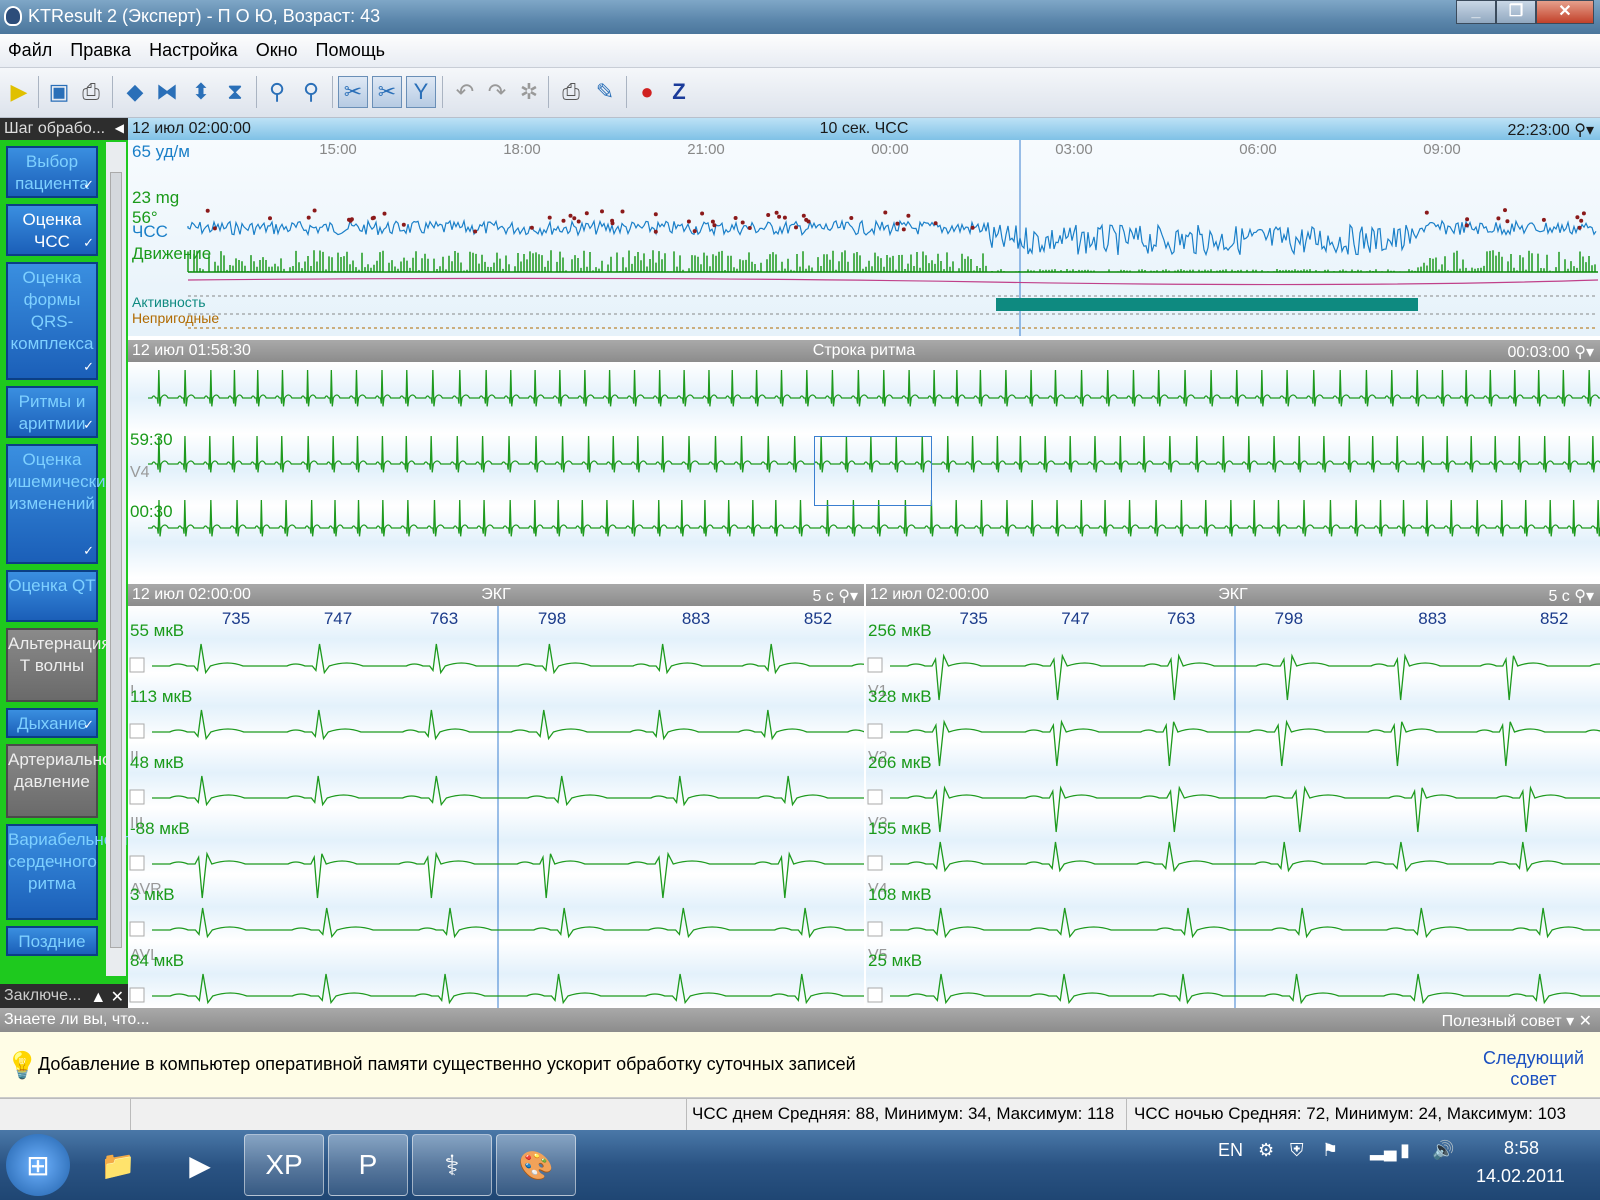  I want to click on volume-icon: 🔊, so click(1443, 1150).